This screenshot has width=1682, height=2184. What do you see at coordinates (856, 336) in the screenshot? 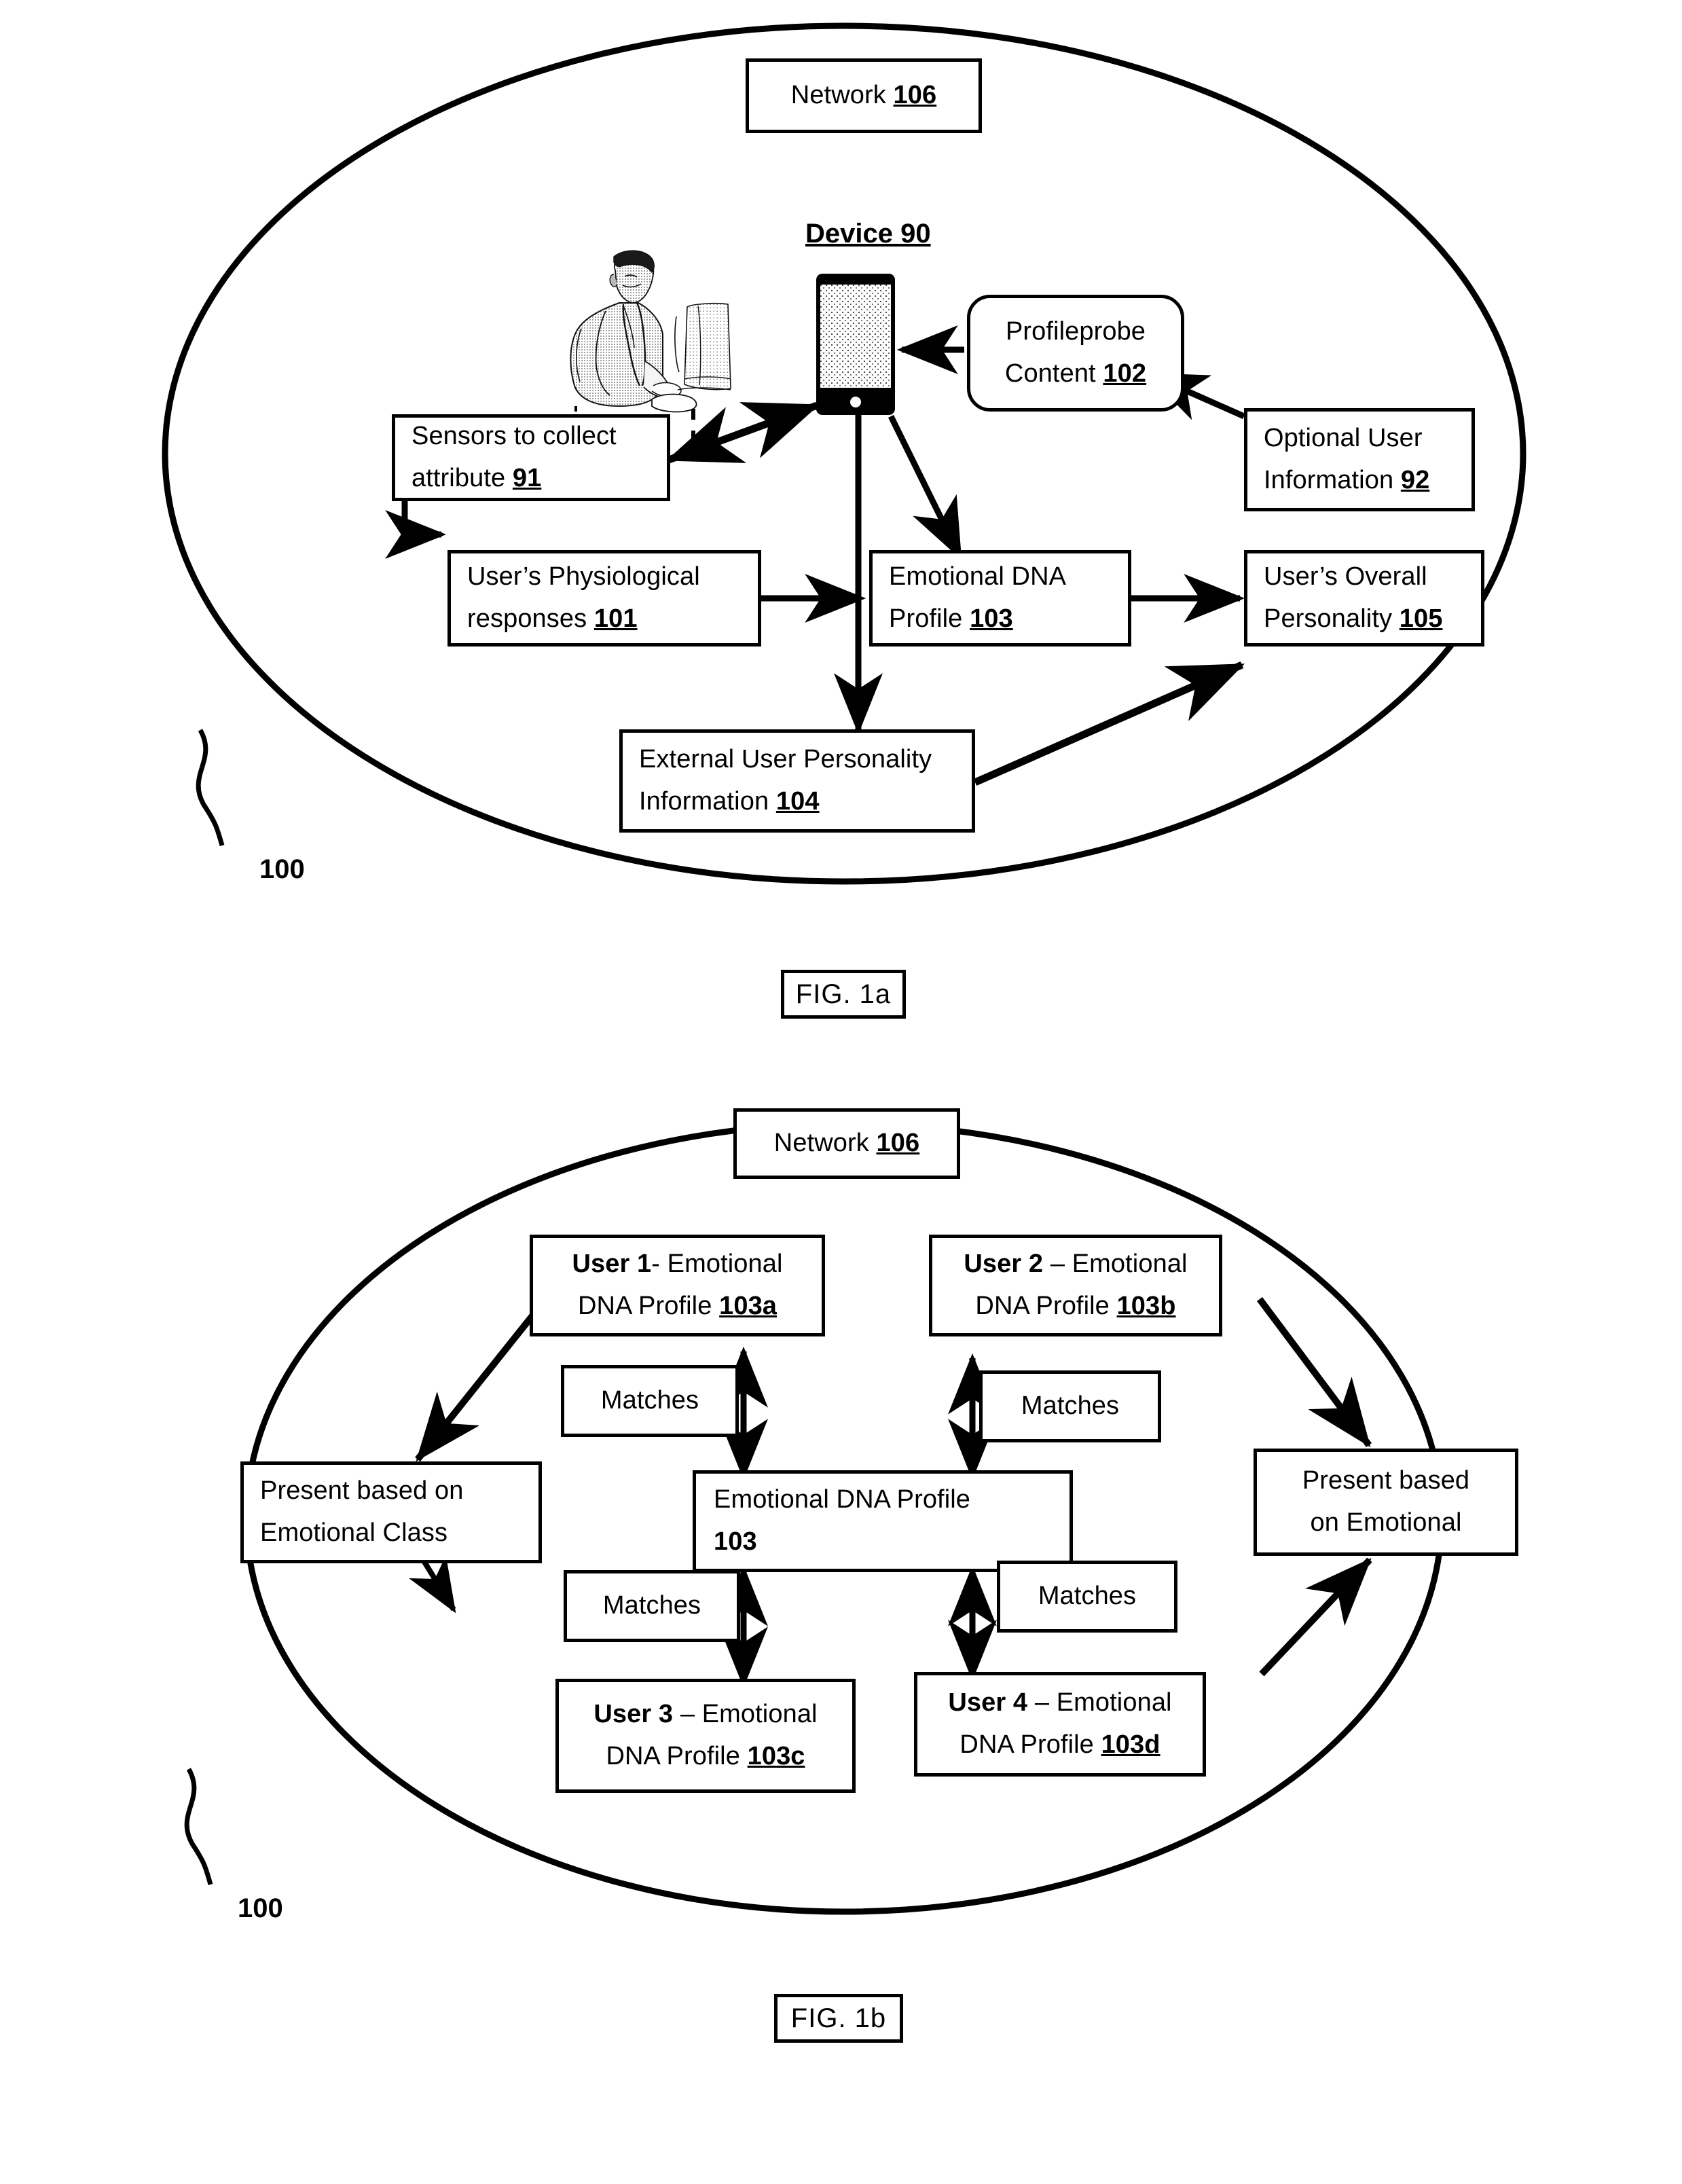
I see `phone-screen` at bounding box center [856, 336].